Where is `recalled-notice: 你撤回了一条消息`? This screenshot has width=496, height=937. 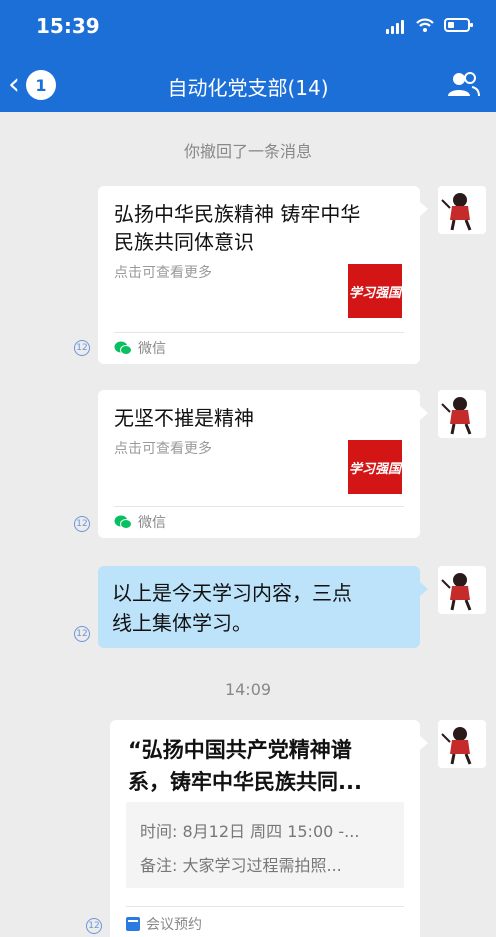 recalled-notice: 你撤回了一条消息 is located at coordinates (247, 151).